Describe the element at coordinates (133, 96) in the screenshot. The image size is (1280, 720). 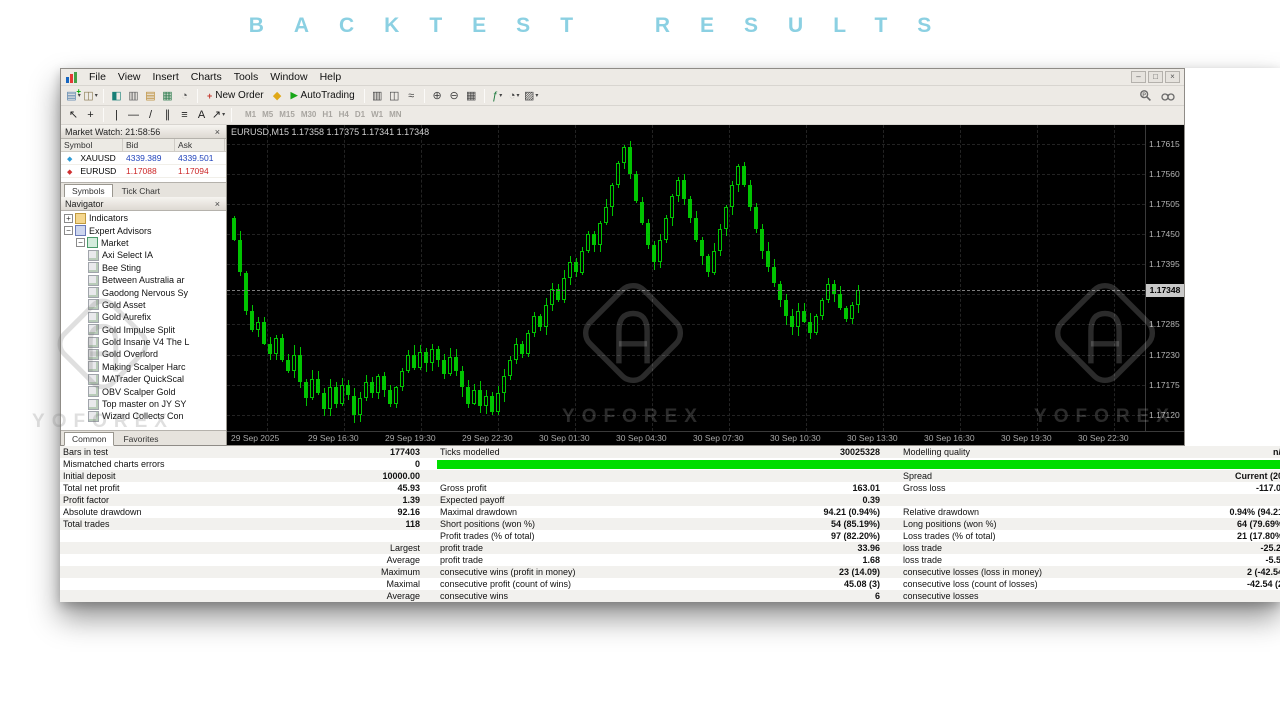
I see `data-window-icon: ▥` at that location.